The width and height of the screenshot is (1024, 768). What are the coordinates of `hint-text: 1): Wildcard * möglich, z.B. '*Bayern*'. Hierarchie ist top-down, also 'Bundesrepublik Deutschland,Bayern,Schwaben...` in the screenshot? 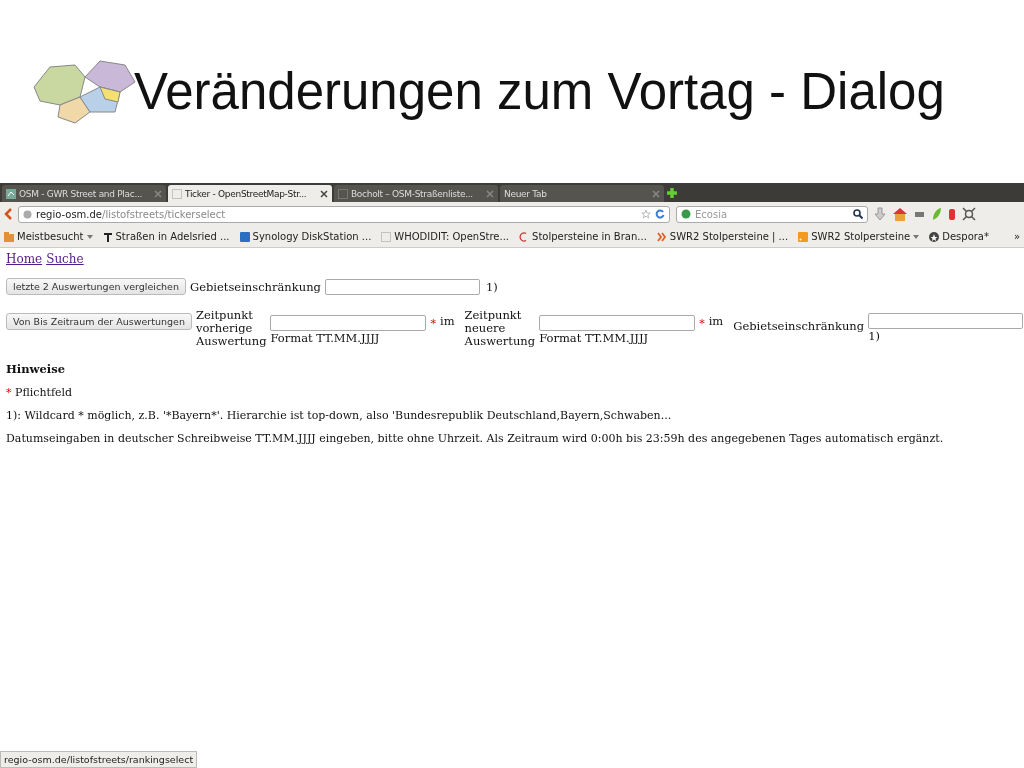 It's located at (339, 415).